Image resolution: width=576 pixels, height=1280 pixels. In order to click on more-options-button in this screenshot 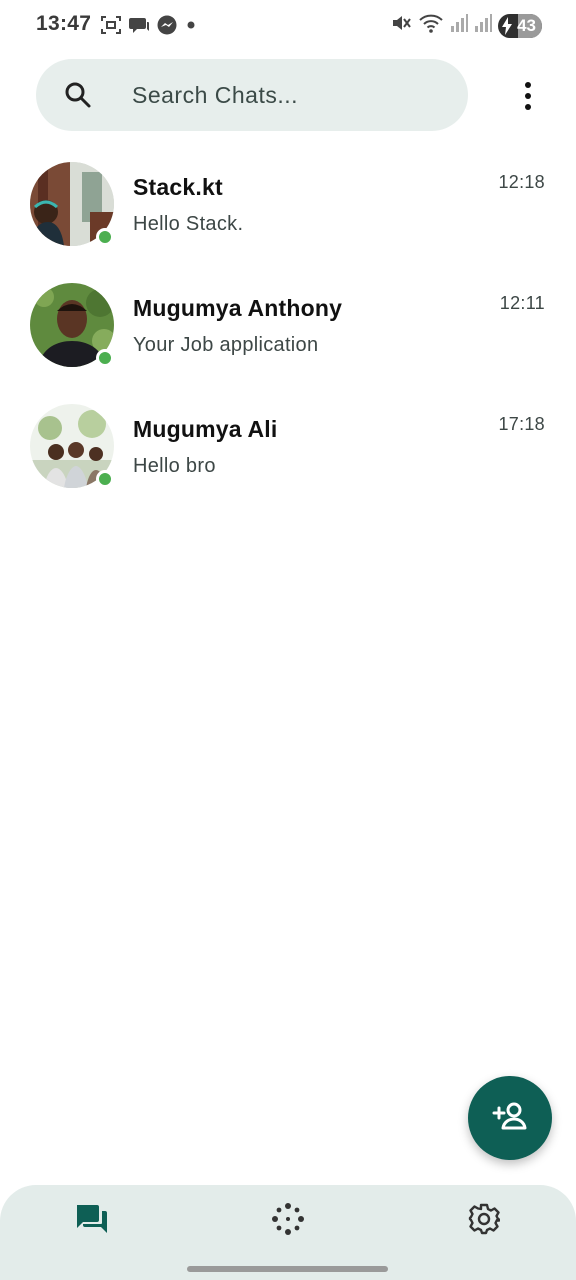, I will do `click(528, 96)`.